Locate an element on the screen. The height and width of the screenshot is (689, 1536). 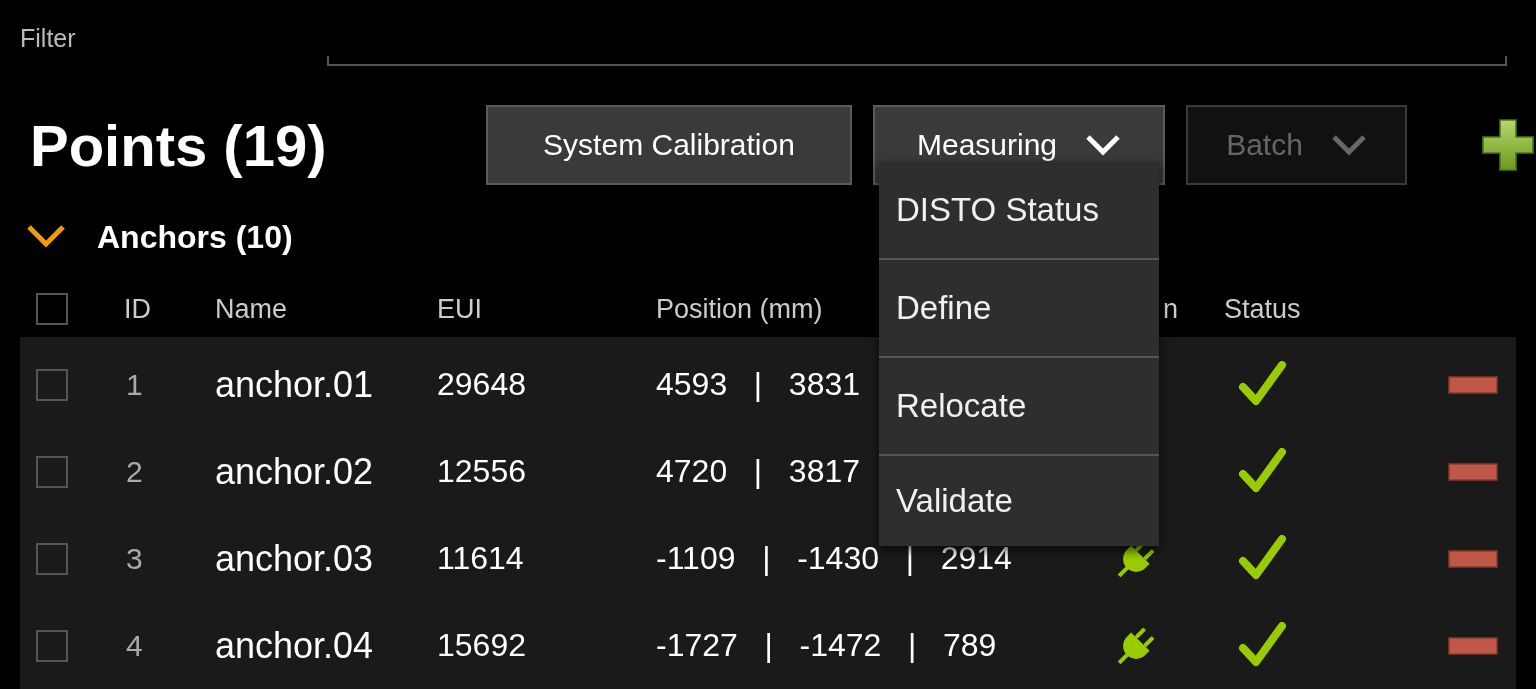
column-header: ID is located at coordinates (137, 309).